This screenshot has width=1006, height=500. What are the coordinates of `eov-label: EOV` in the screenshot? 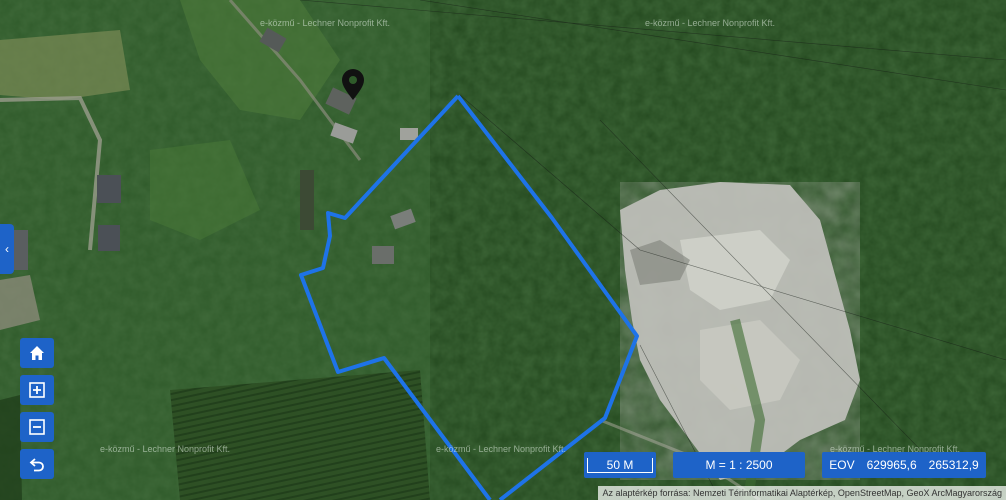 It's located at (842, 465).